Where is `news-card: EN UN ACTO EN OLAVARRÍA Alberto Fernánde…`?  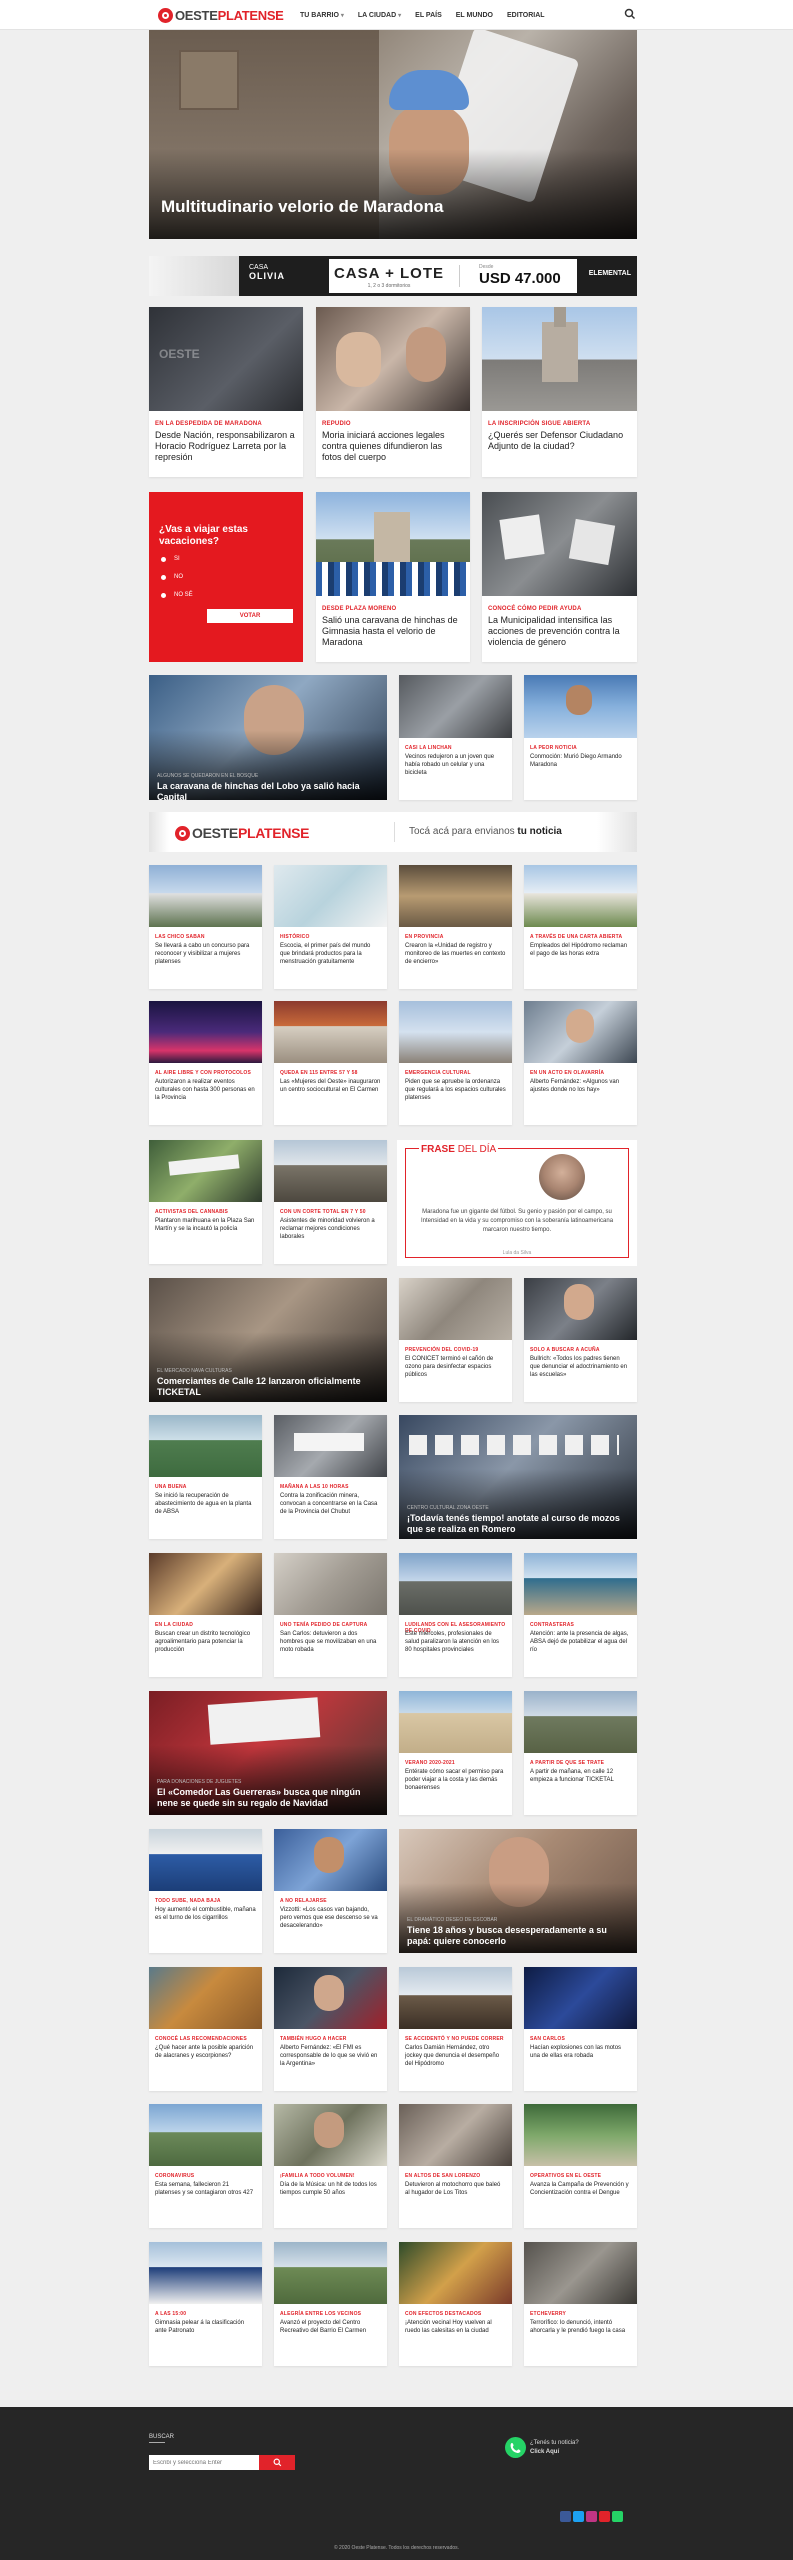
news-card: EN UN ACTO EN OLAVARRÍA Alberto Fernánde… is located at coordinates (580, 1063).